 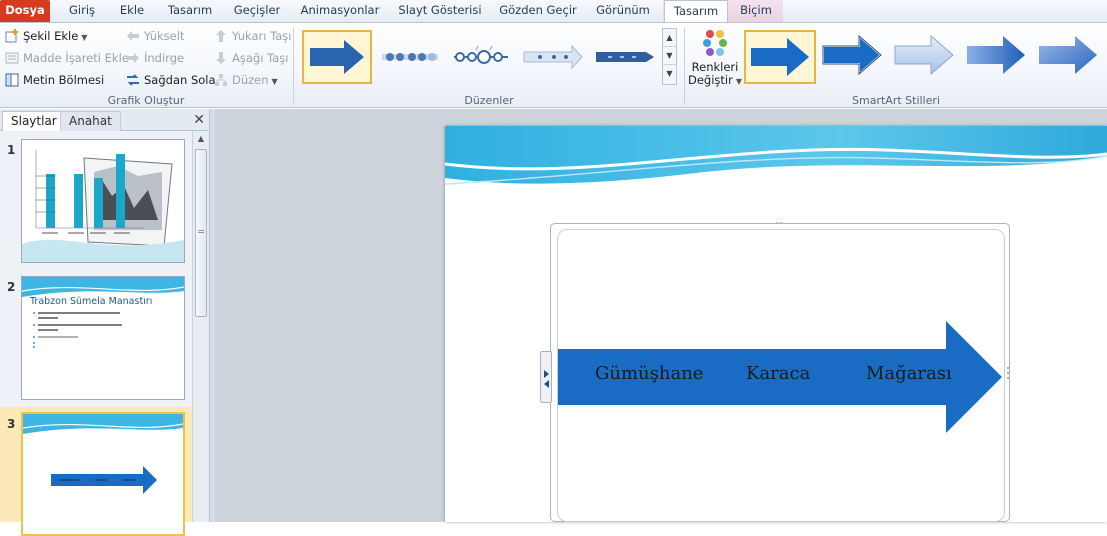 I want to click on add-shape-icon, so click(x=12, y=36).